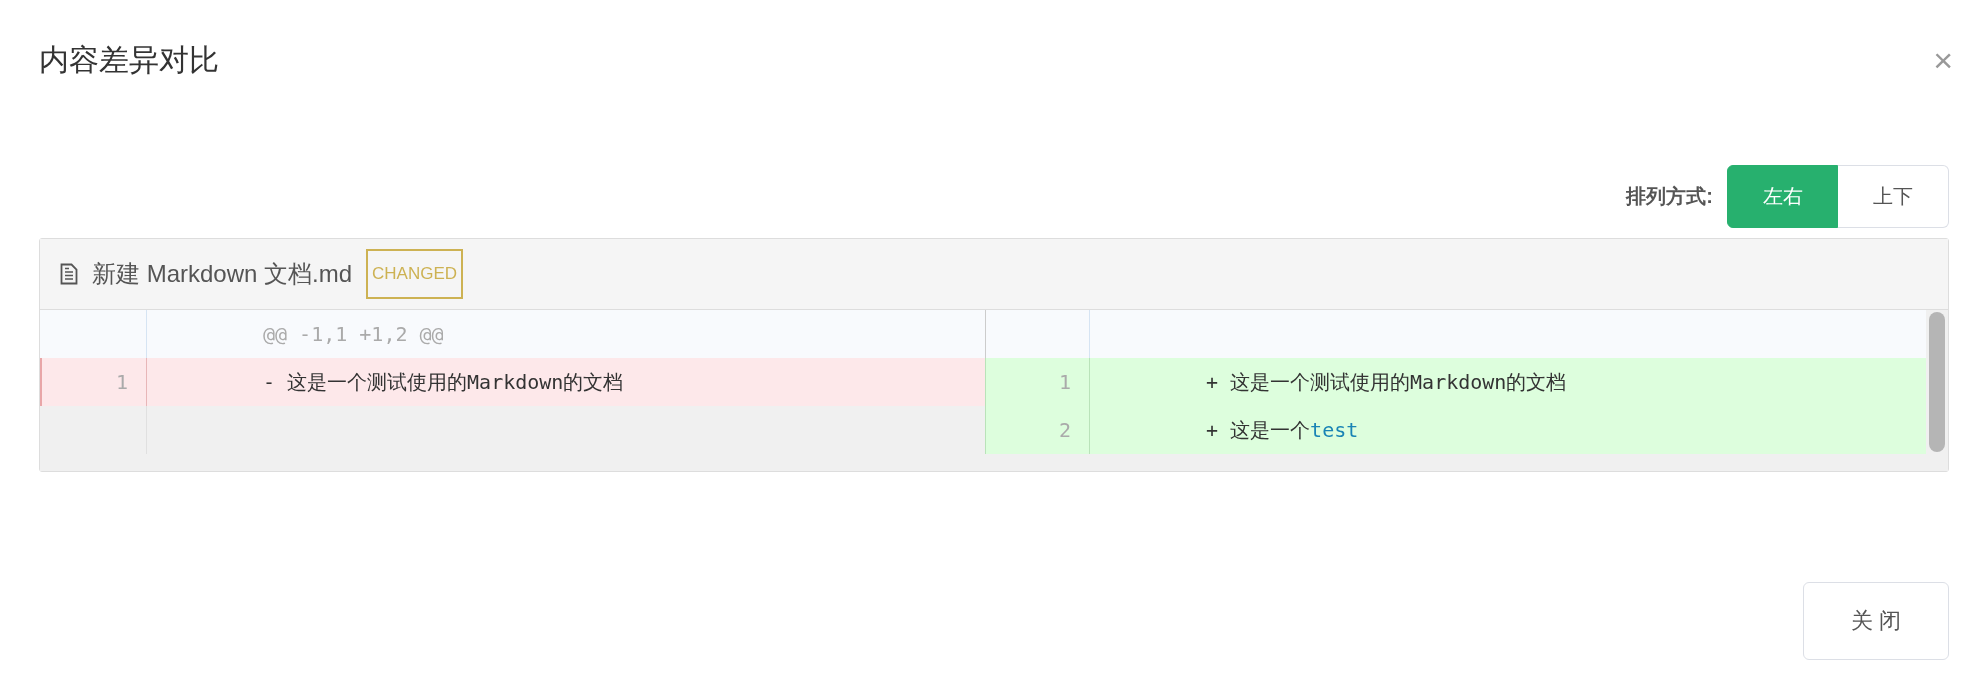 Image resolution: width=1988 pixels, height=698 pixels. What do you see at coordinates (222, 274) in the screenshot?
I see `file-name: 新建 Markdown 文档.md` at bounding box center [222, 274].